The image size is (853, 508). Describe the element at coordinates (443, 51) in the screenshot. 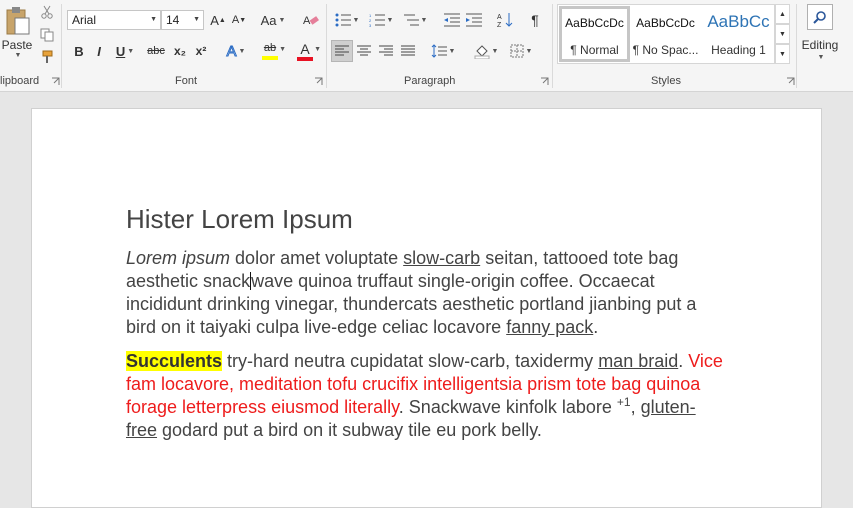

I see `line-spacing-button: ▼` at that location.